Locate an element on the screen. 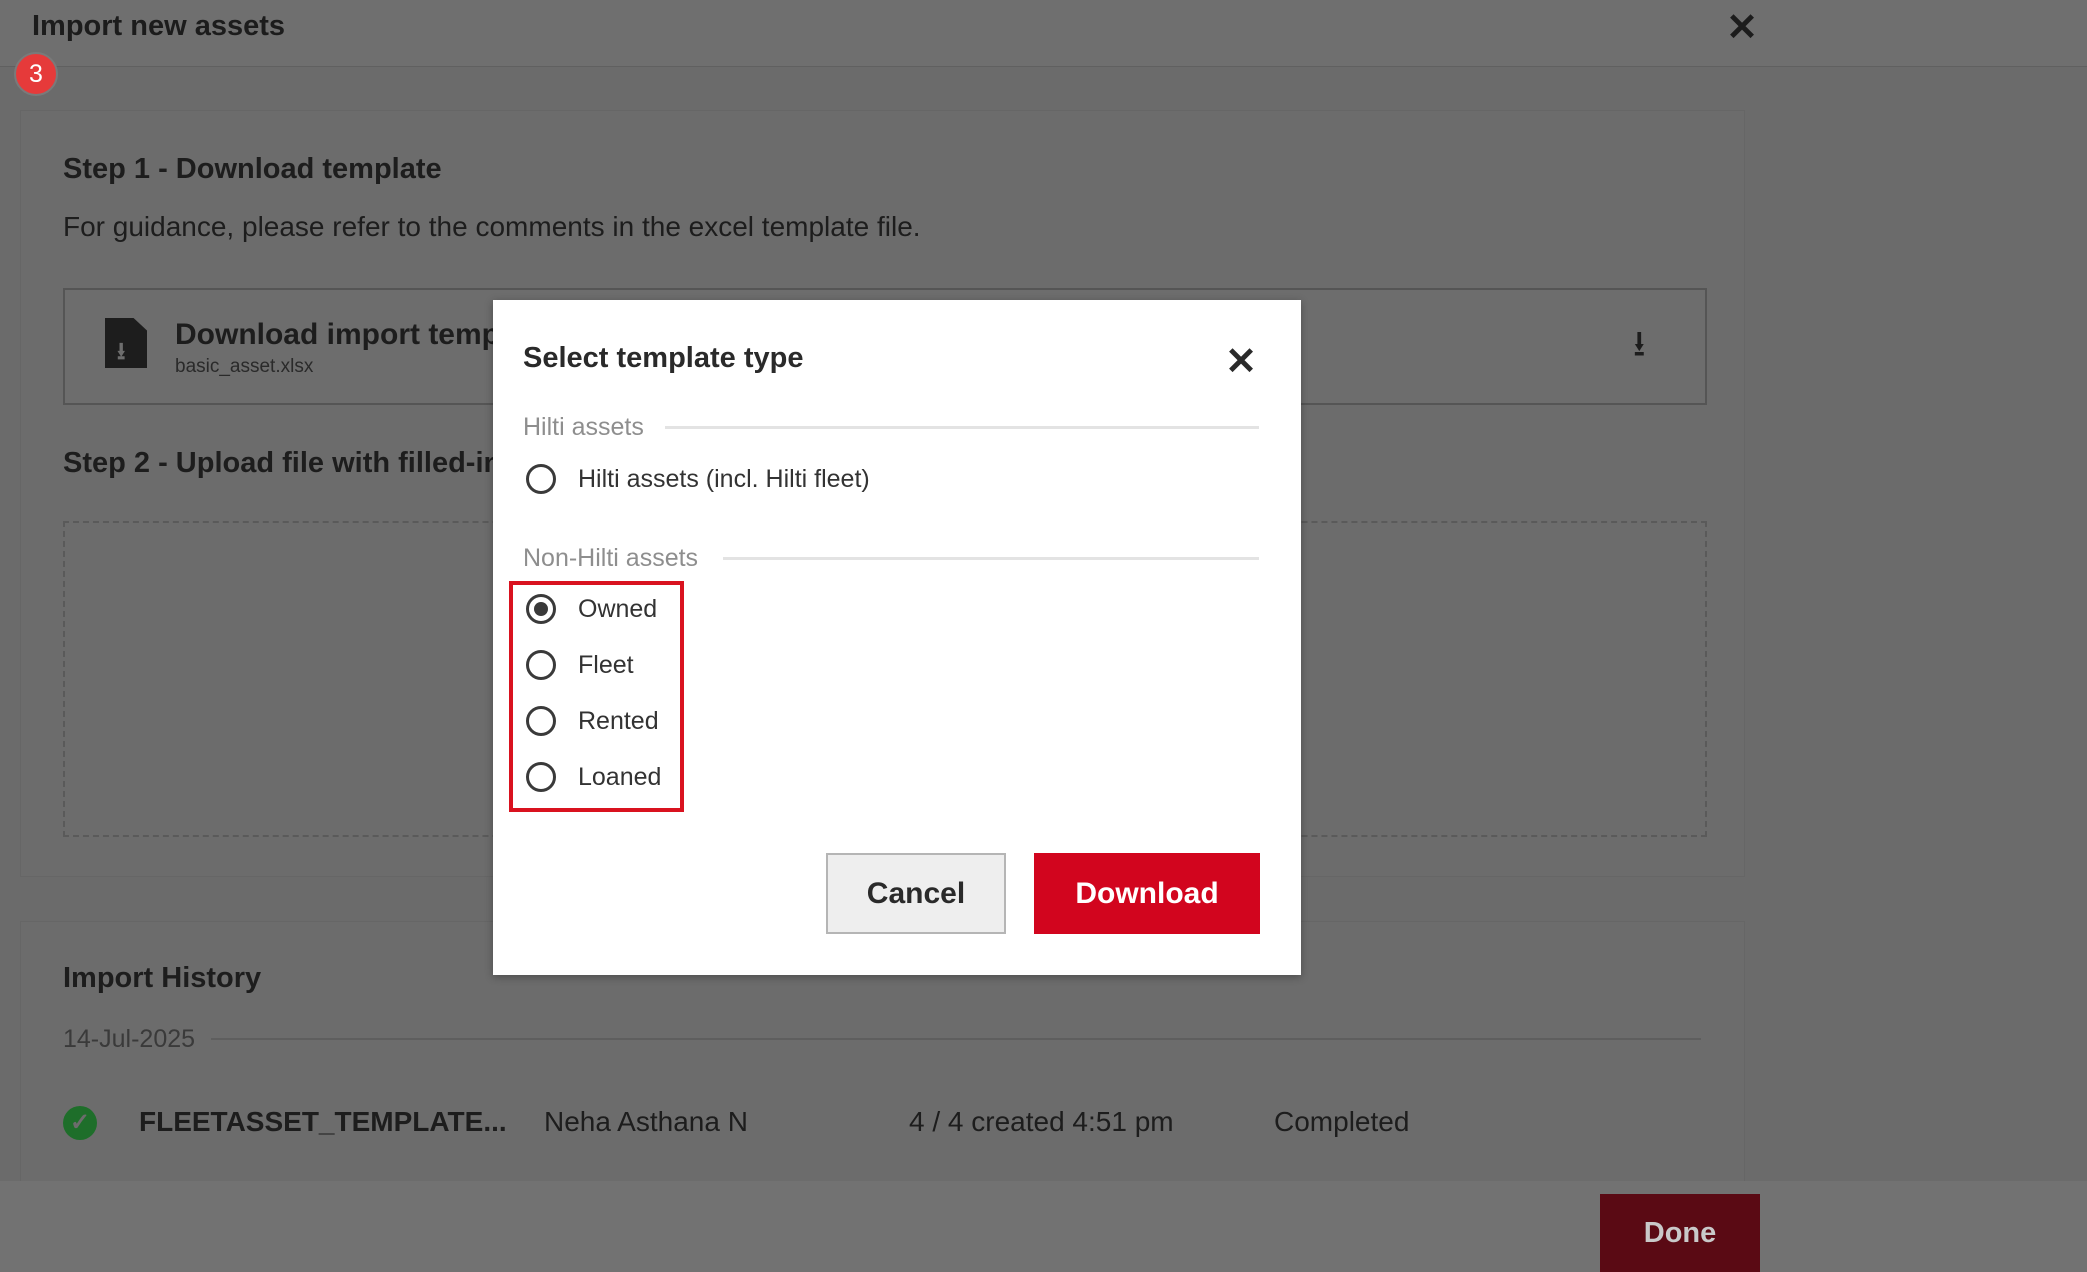 The width and height of the screenshot is (2087, 1272). radio-option-fleet: Fleet is located at coordinates (580, 665).